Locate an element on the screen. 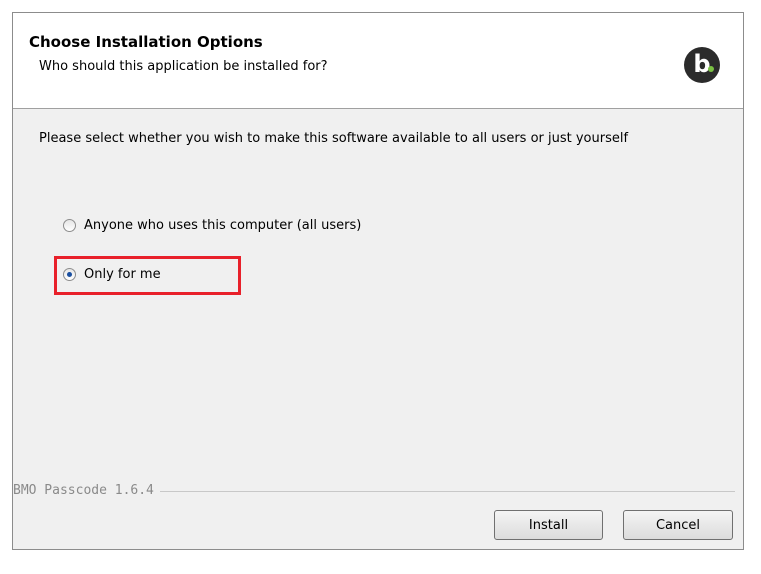 This screenshot has width=761, height=574. logo-letter: b is located at coordinates (702, 64).